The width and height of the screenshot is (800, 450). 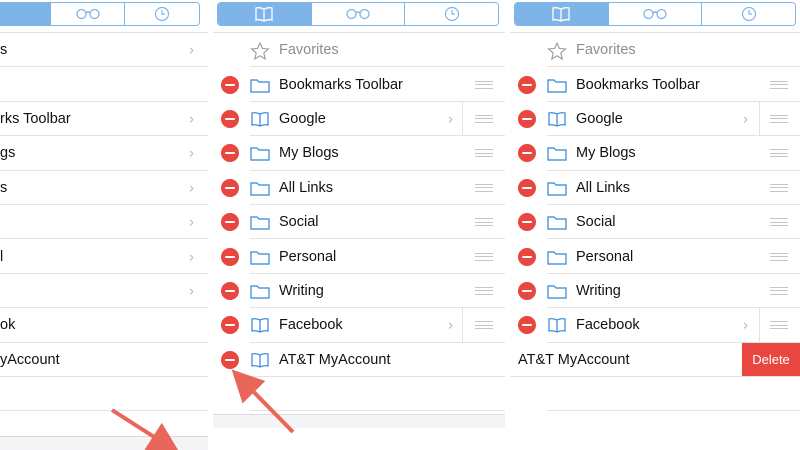 I want to click on handle-separator, so click(x=759, y=325).